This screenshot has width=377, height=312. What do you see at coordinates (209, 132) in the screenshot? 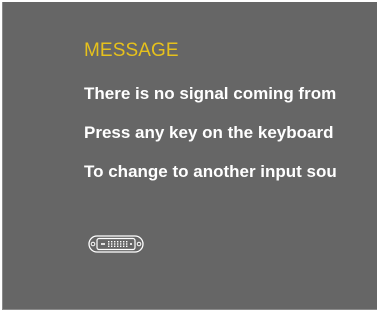
I see `press-key-text: Press any key on the keyboard` at bounding box center [209, 132].